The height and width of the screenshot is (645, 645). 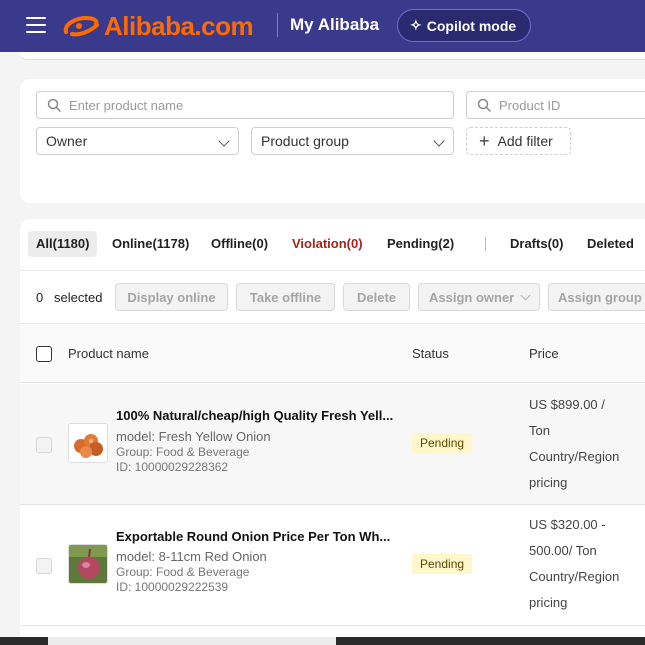 What do you see at coordinates (172, 587) in the screenshot?
I see `product-id: ID: 10000029222539` at bounding box center [172, 587].